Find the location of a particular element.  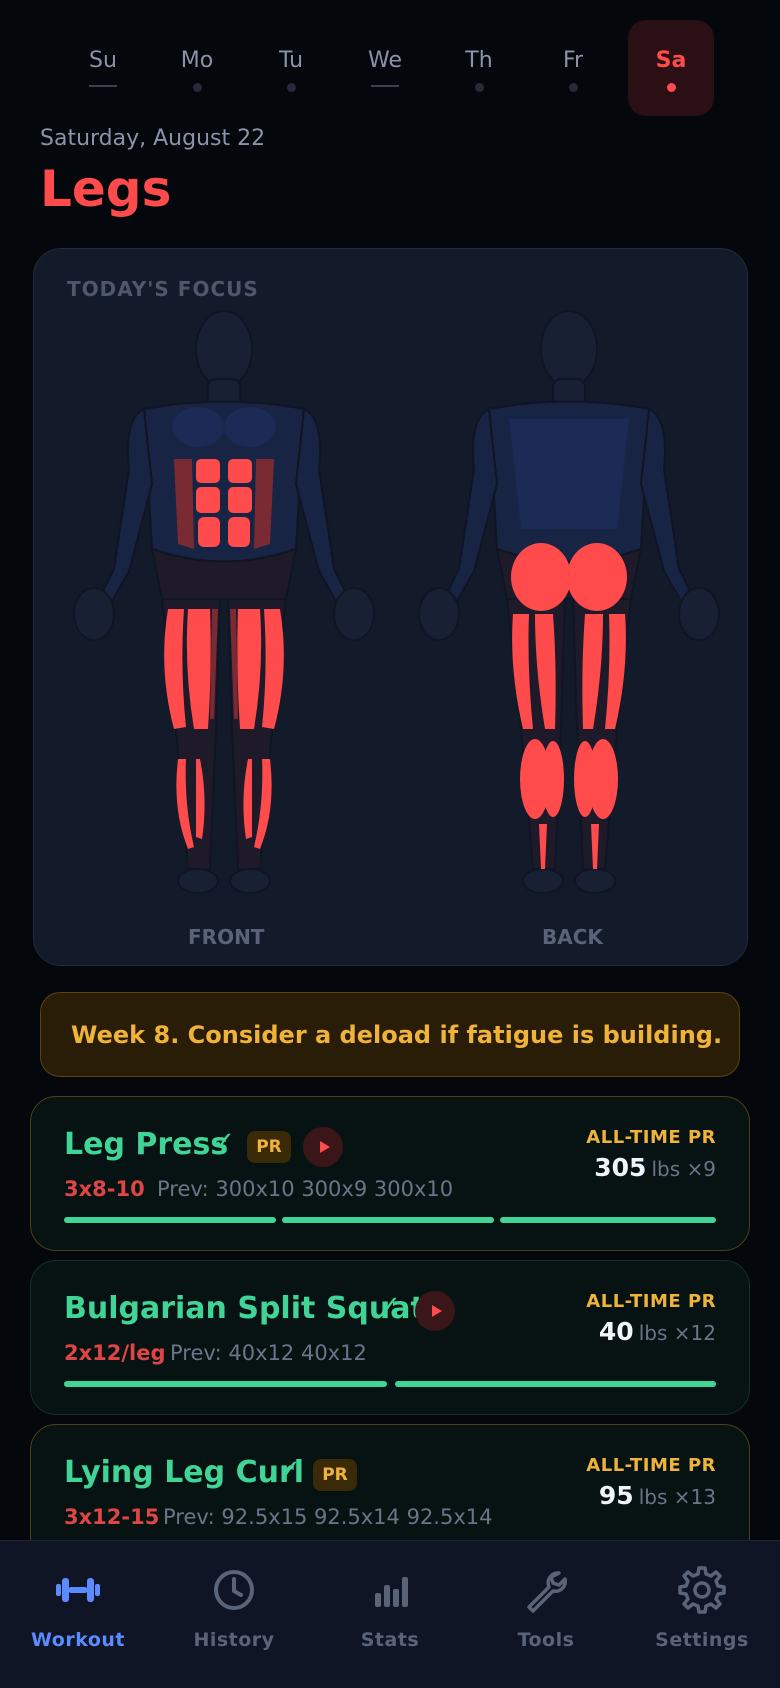

day-sunday: Su is located at coordinates (103, 68).